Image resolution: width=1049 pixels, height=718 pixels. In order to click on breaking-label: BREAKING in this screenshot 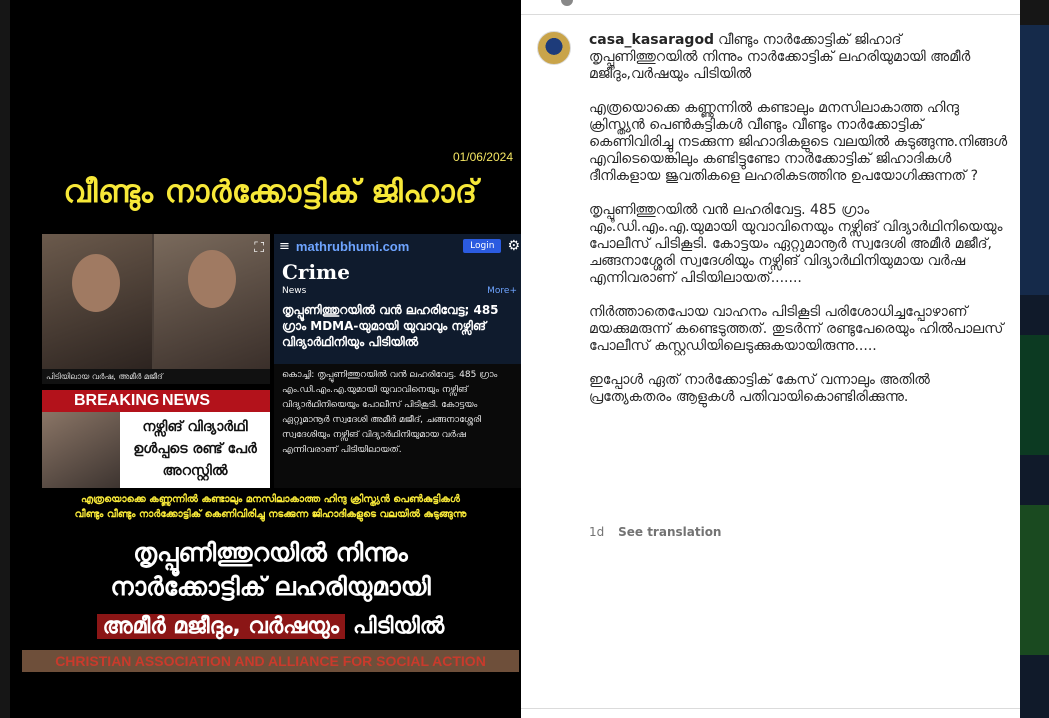, I will do `click(117, 400)`.